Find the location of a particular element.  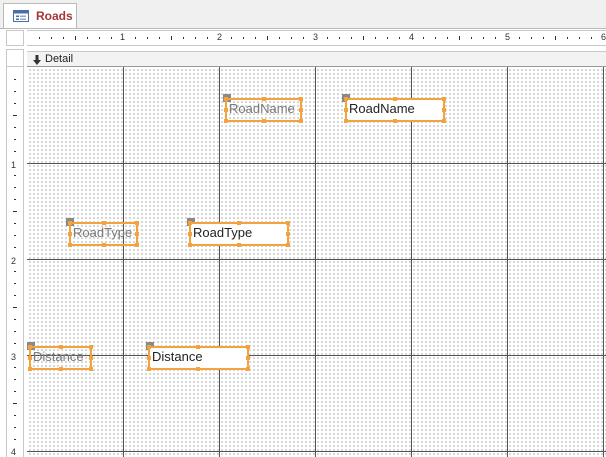

section-arrow-icon is located at coordinates (37, 60).